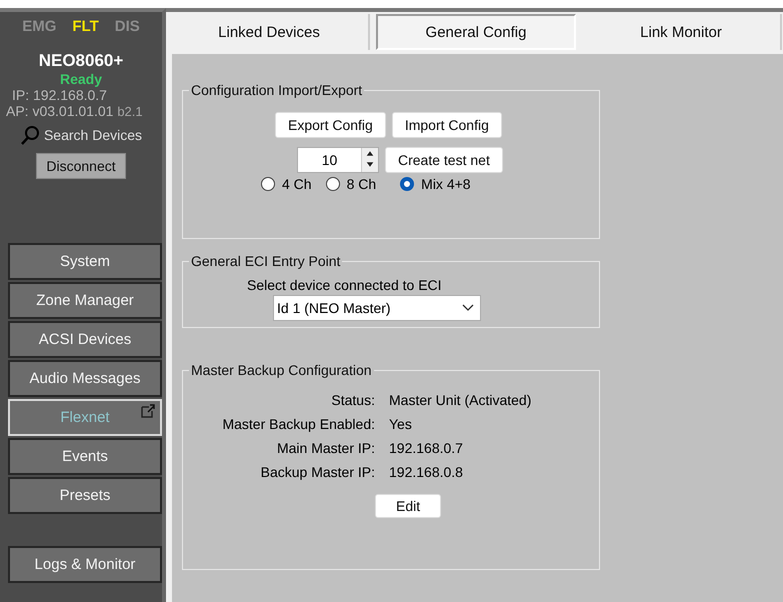  I want to click on device-dropdown: Id 1 (NEO Master), so click(377, 308).